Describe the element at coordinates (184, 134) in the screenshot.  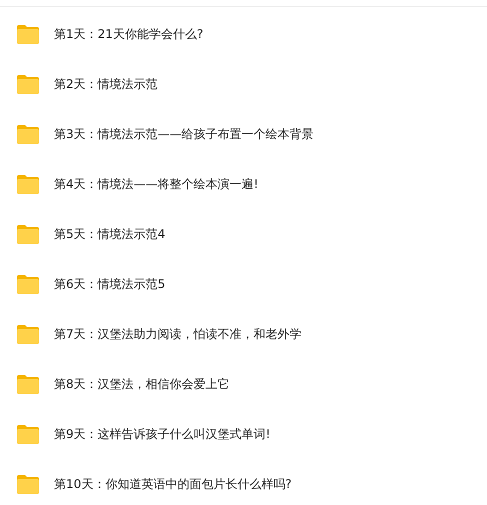
I see `folder-name: 第3天：情境法示范——给孩子布置一个绘本背景` at that location.